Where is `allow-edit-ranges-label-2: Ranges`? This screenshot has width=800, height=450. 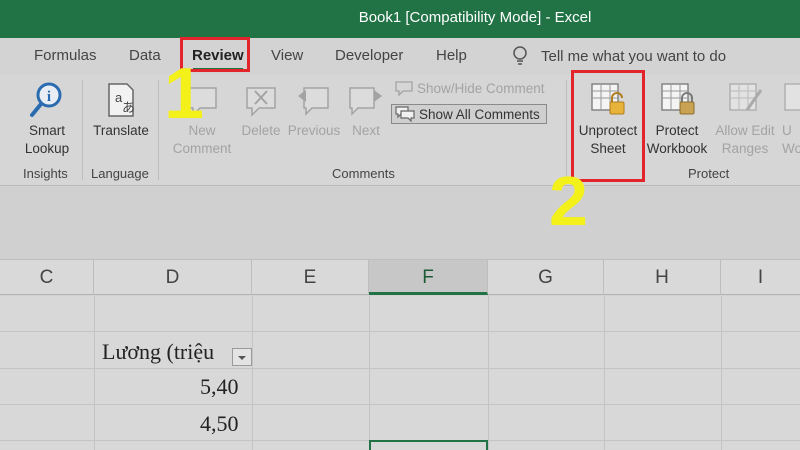 allow-edit-ranges-label-2: Ranges is located at coordinates (745, 148).